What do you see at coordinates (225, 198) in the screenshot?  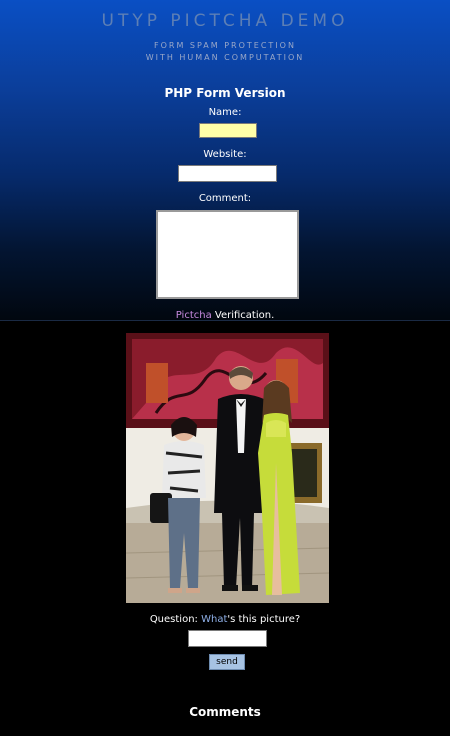 I see `comment-label: Comment:` at bounding box center [225, 198].